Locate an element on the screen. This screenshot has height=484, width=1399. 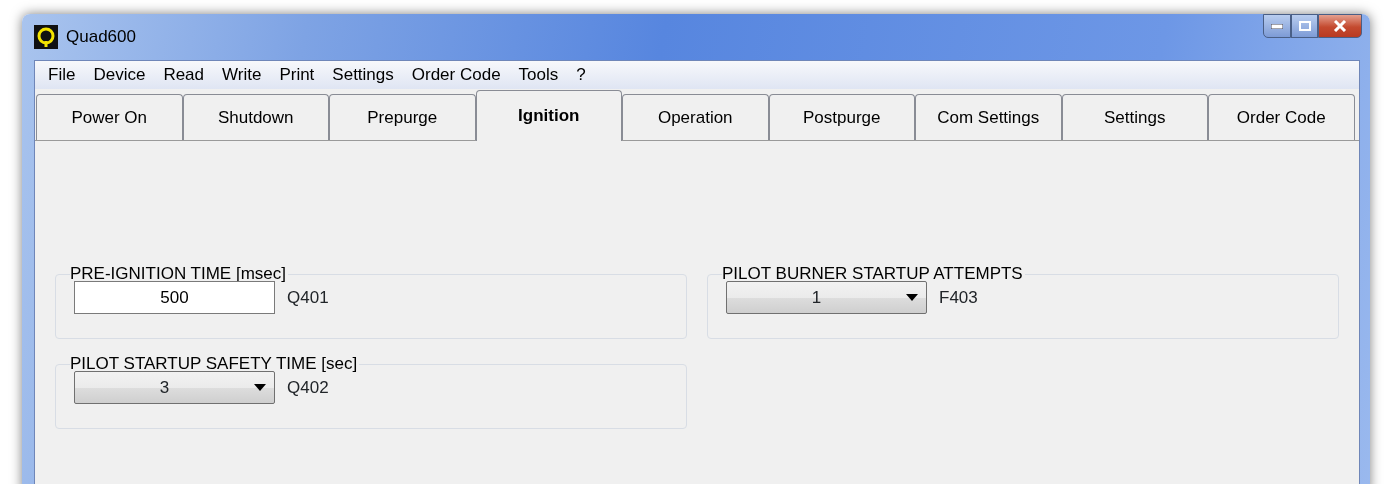
input-field: 500 is located at coordinates (174, 297).